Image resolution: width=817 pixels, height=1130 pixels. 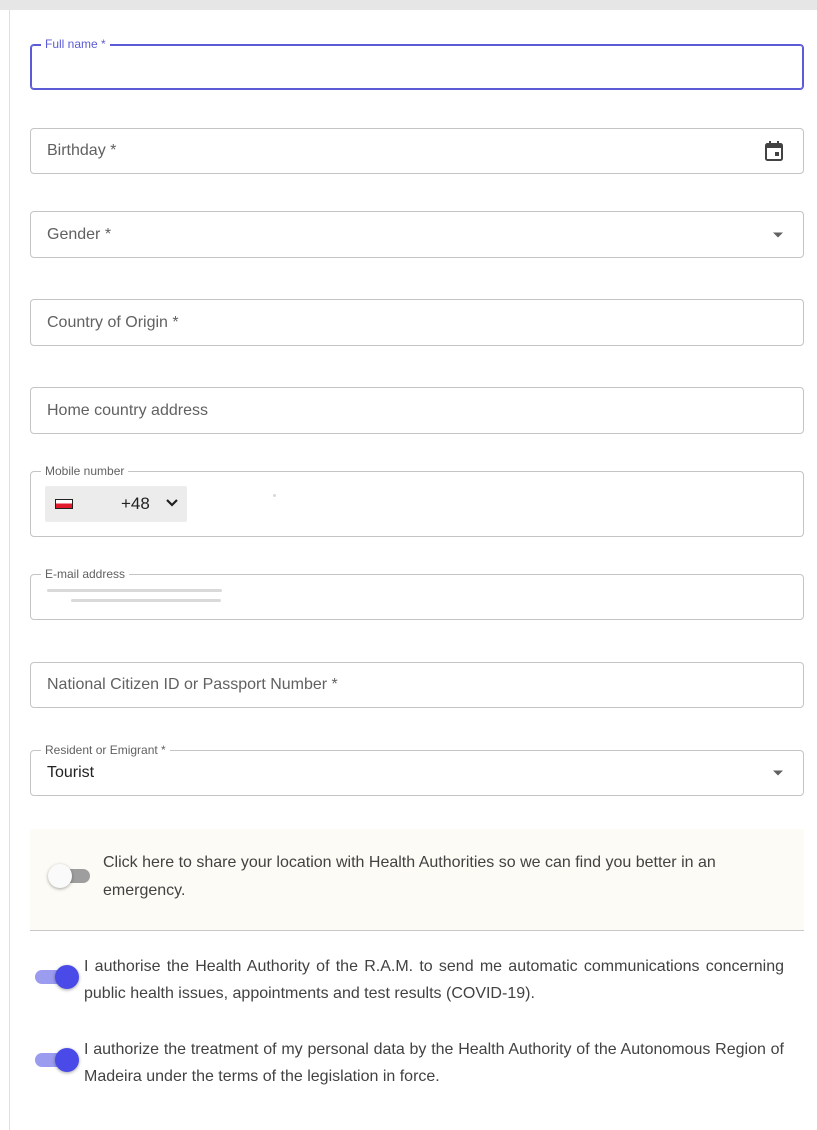 What do you see at coordinates (417, 234) in the screenshot?
I see `gender-select: Gender *` at bounding box center [417, 234].